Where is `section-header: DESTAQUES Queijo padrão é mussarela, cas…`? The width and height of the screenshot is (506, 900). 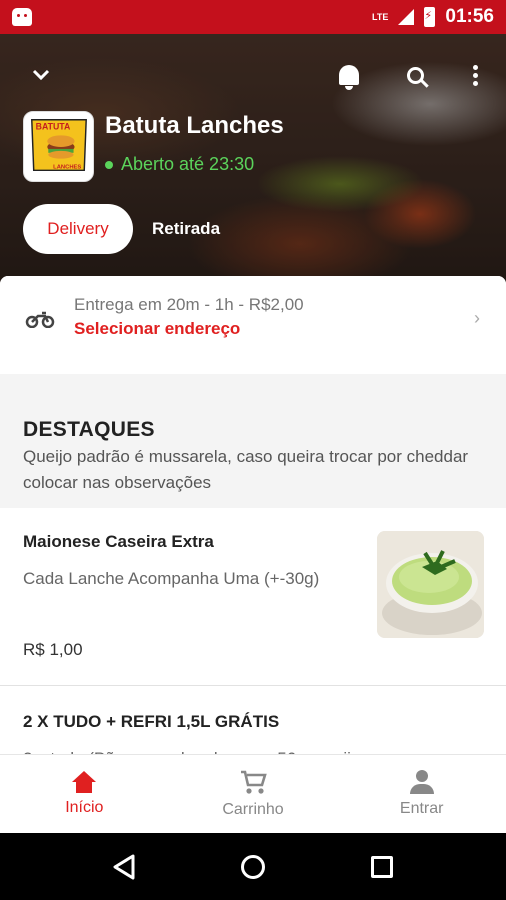 section-header: DESTAQUES Queijo padrão é mussarela, cas… is located at coordinates (253, 441).